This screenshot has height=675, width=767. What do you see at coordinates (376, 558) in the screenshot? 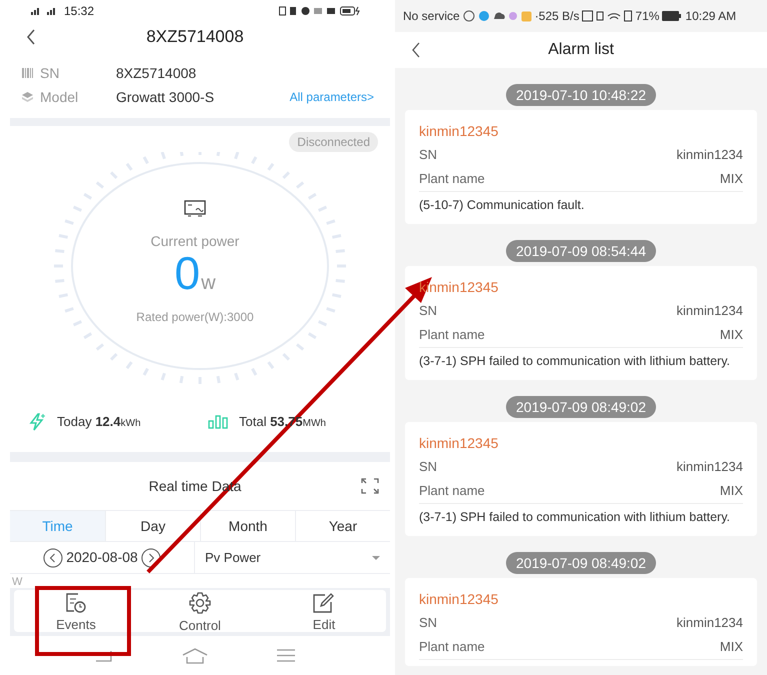
I see `dropdown-caret-icon` at bounding box center [376, 558].